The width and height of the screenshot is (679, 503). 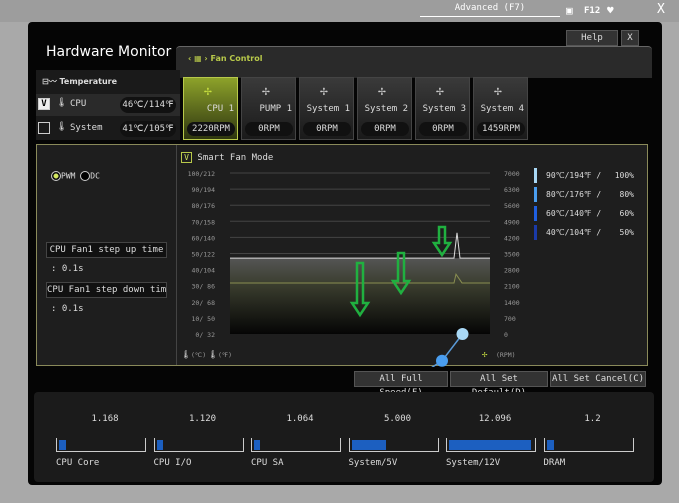 I want to click on fan-tab-cpu1: ✢ CPU 1 2220RPM, so click(x=210, y=108).